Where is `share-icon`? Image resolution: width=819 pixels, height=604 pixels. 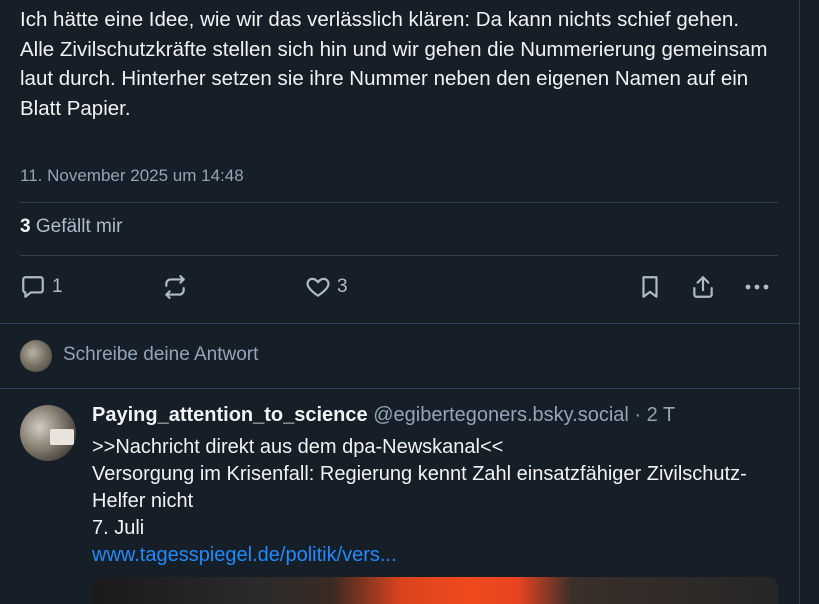
share-icon is located at coordinates (703, 287).